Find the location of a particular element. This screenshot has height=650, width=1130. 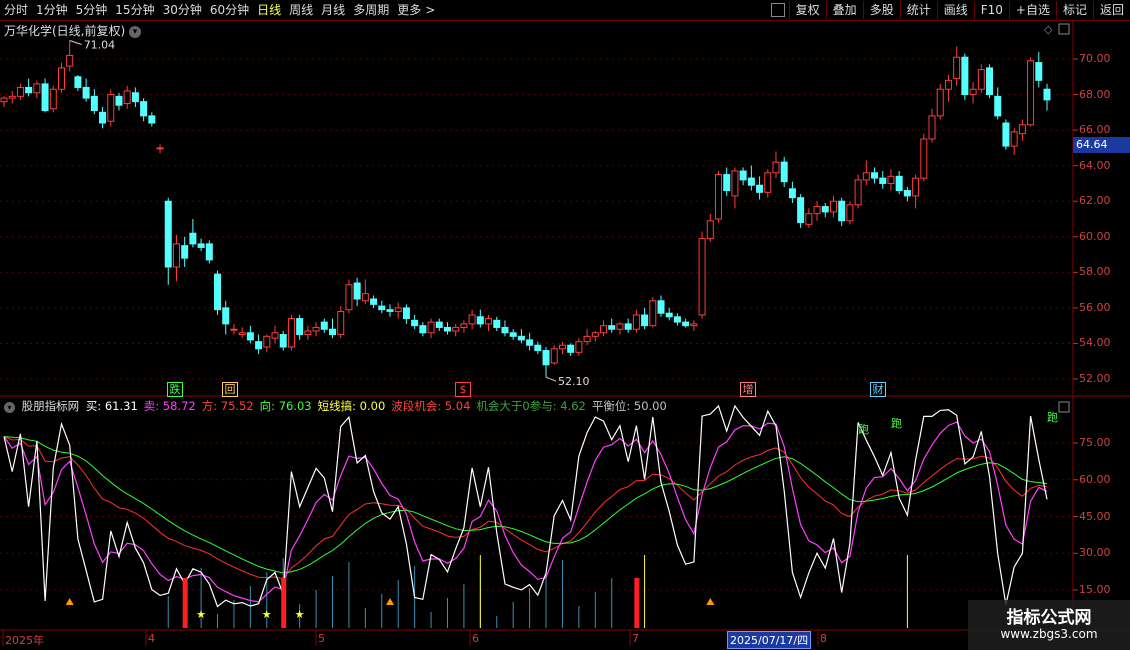

event-label-0: 跌 is located at coordinates (175, 389).